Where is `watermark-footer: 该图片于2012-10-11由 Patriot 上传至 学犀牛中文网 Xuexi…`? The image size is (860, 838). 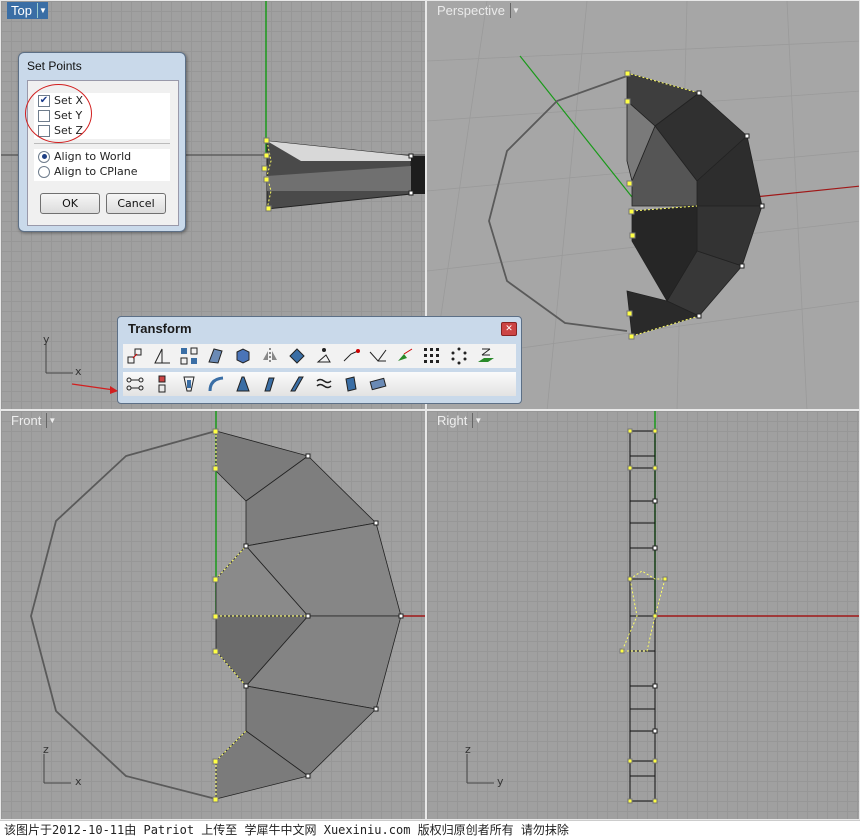
watermark-footer: 该图片于2012-10-11由 Patriot 上传至 学犀牛中文网 Xuexi… is located at coordinates (430, 829).